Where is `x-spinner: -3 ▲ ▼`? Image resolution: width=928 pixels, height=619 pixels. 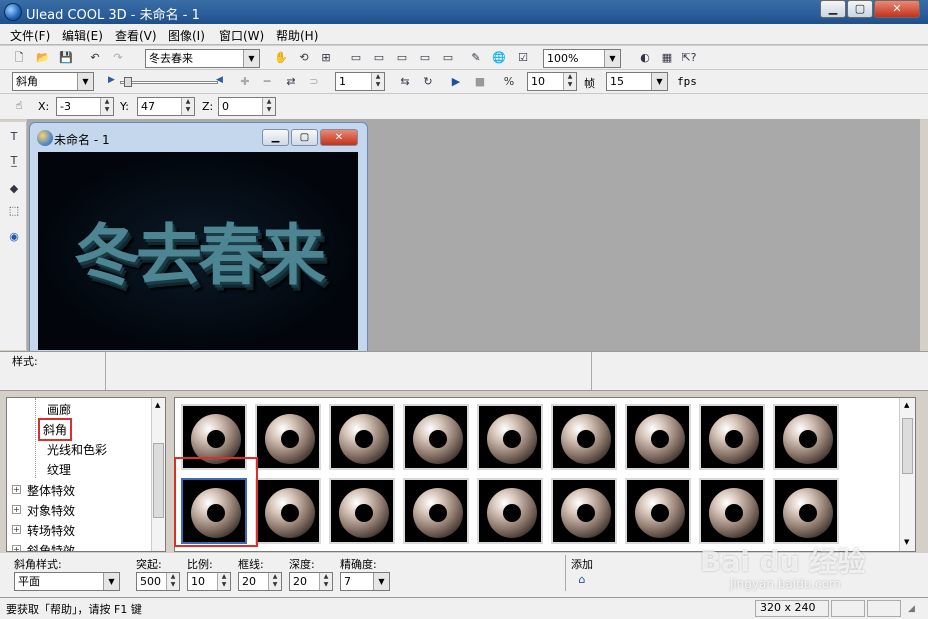 x-spinner: -3 ▲ ▼ is located at coordinates (85, 106).